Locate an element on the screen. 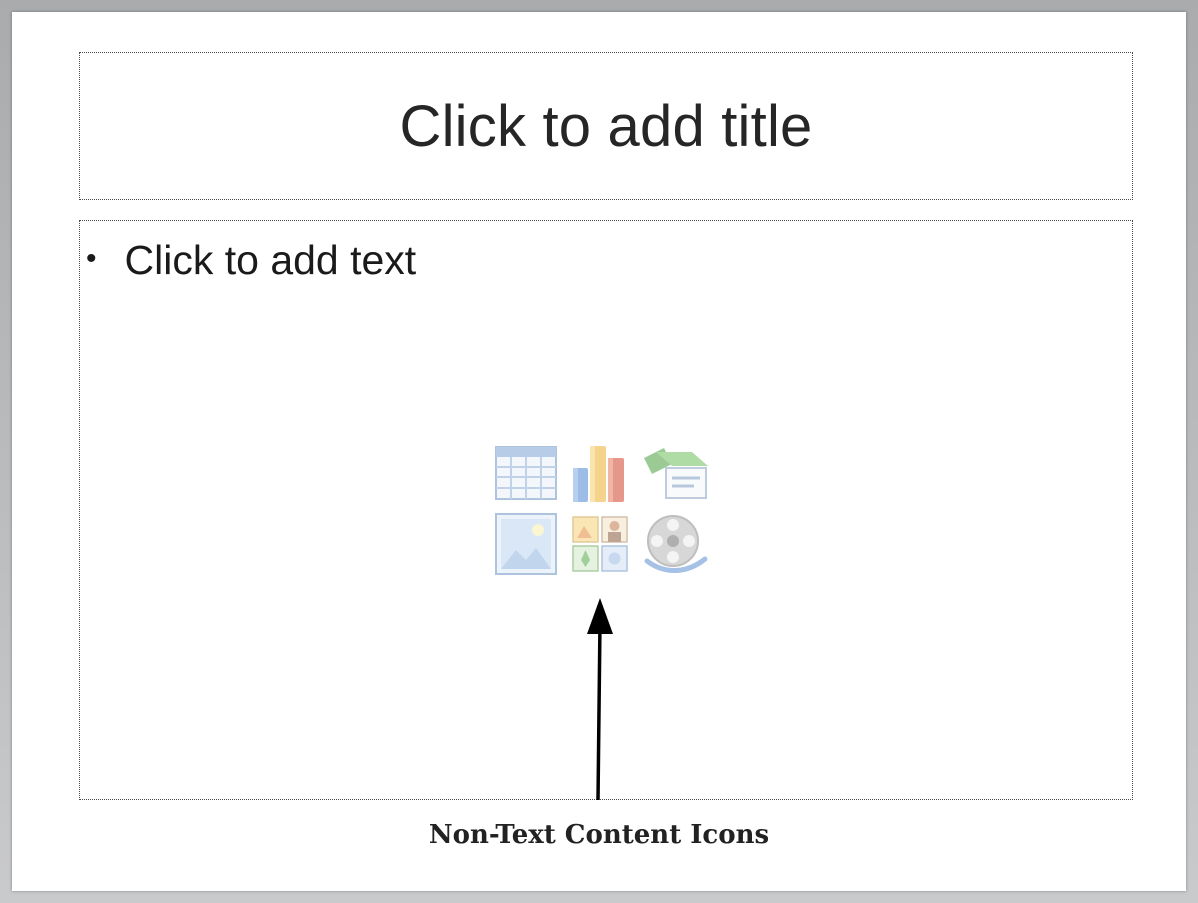 The height and width of the screenshot is (903, 1198). insert-picture-icon is located at coordinates (526, 544).